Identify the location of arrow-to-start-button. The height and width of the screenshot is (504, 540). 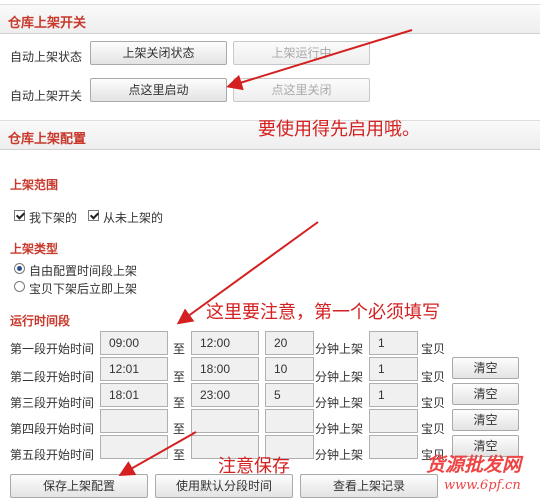
(319, 60).